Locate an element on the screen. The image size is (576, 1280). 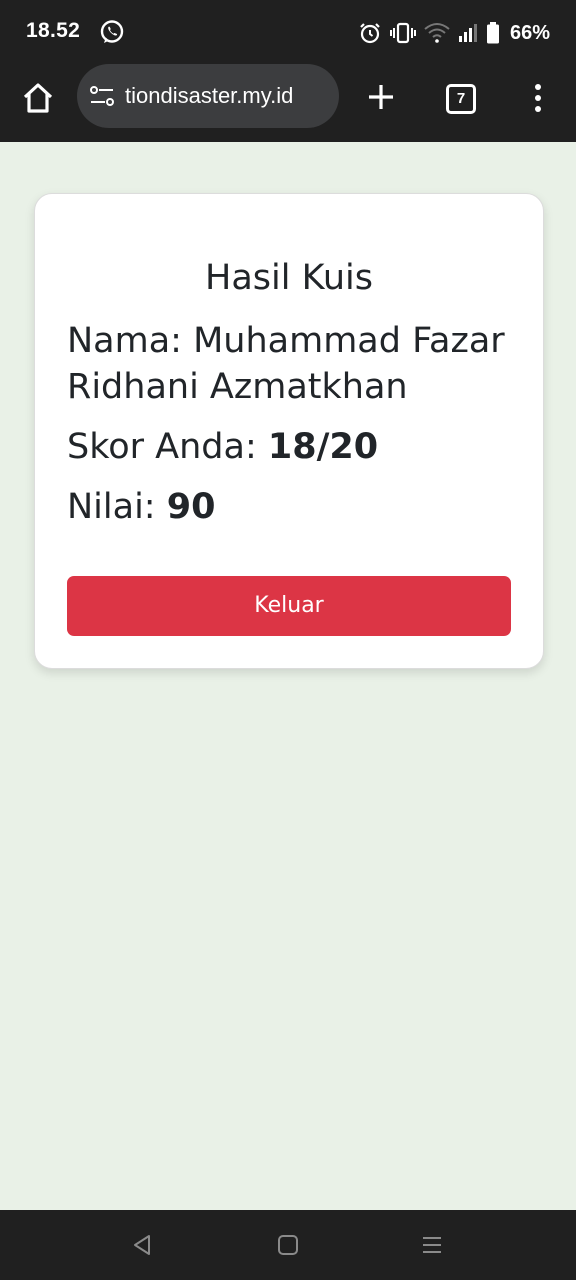
site-settings-icon is located at coordinates (102, 96).